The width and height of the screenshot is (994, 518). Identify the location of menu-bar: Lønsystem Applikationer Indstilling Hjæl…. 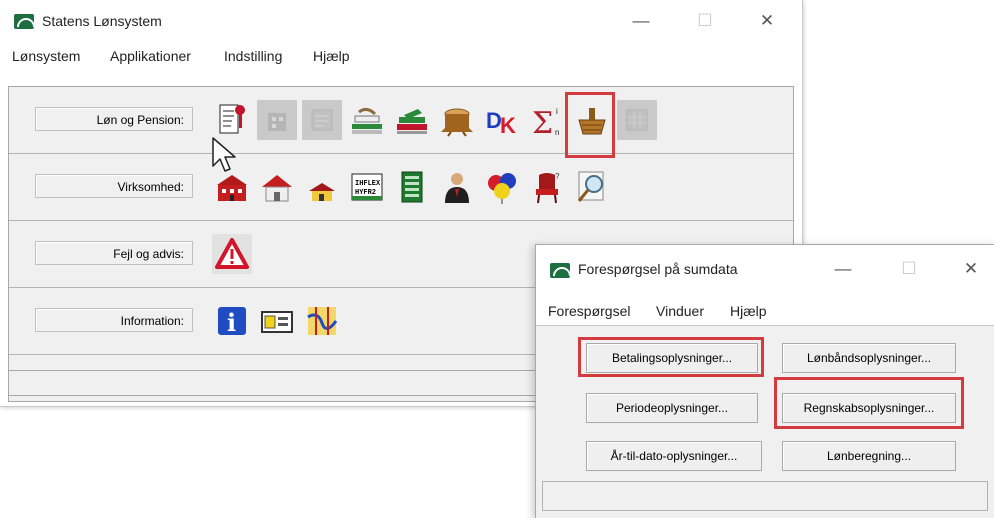
(401, 57).